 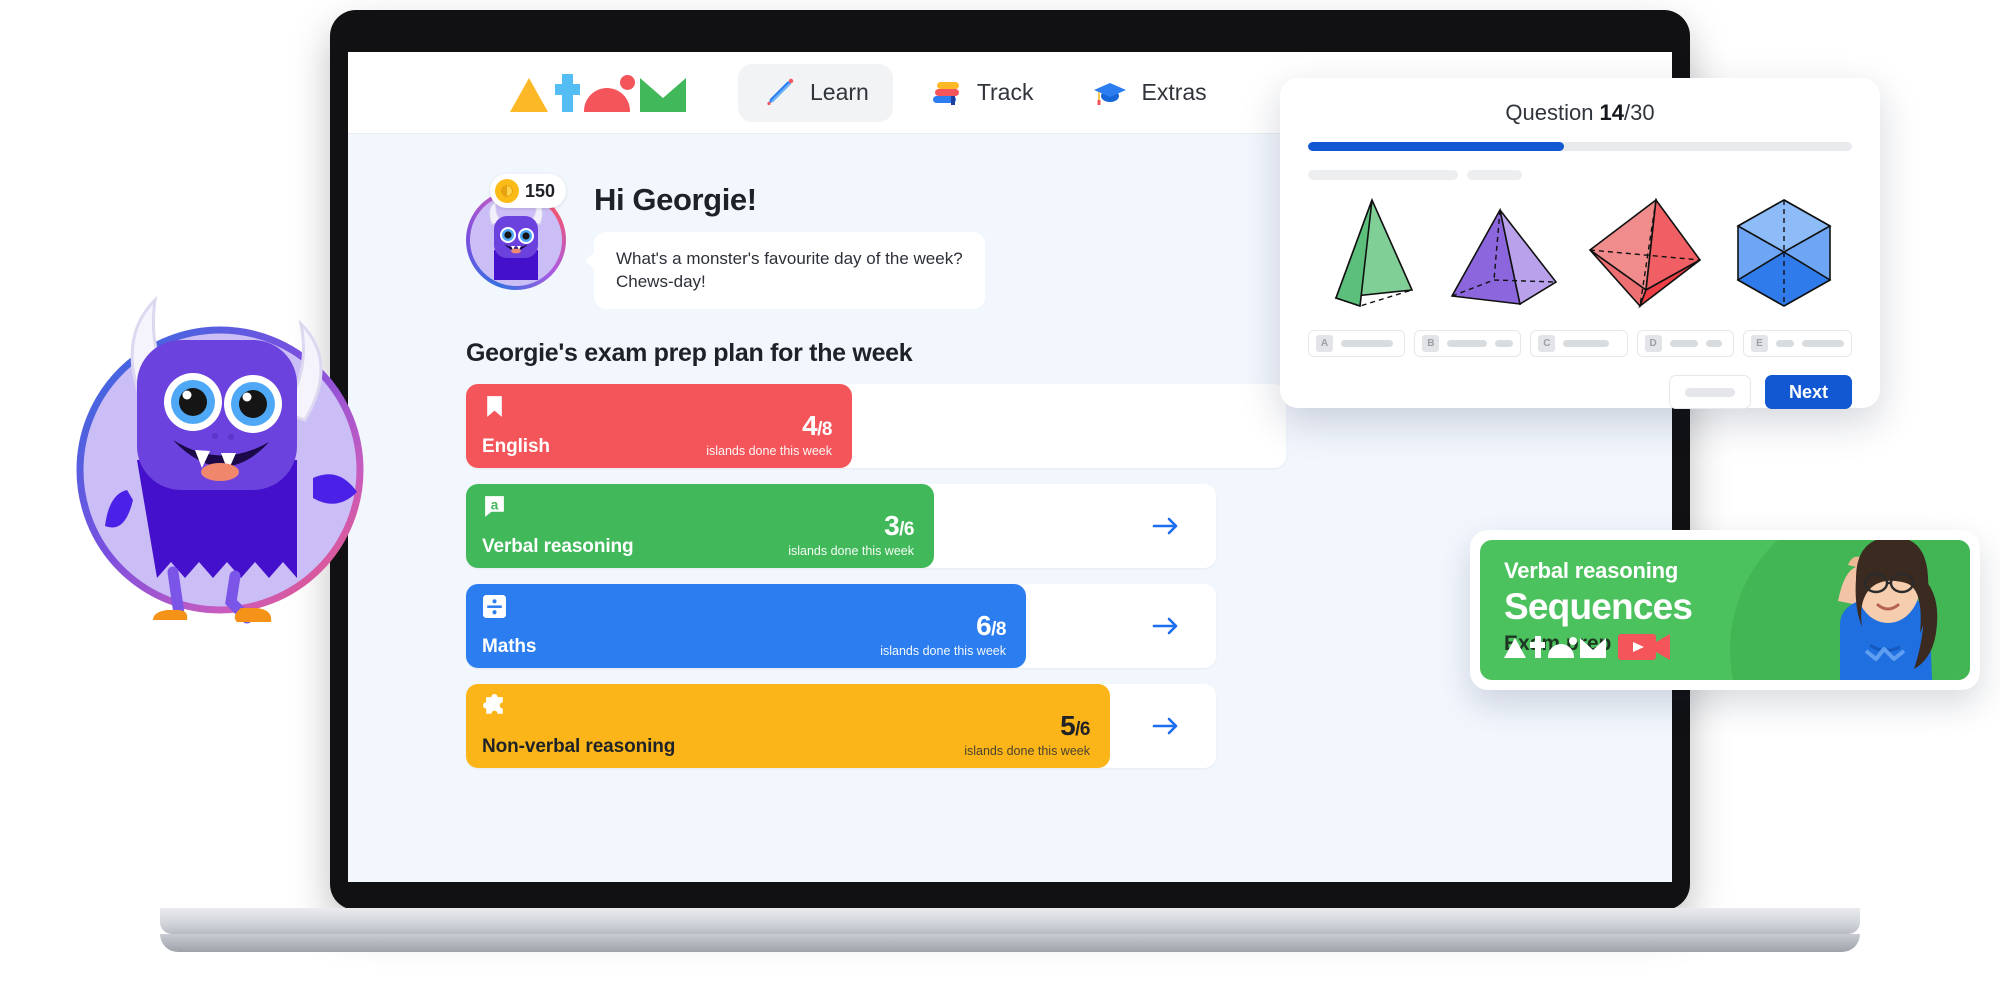 What do you see at coordinates (566, 92) in the screenshot?
I see `logo-t-shape` at bounding box center [566, 92].